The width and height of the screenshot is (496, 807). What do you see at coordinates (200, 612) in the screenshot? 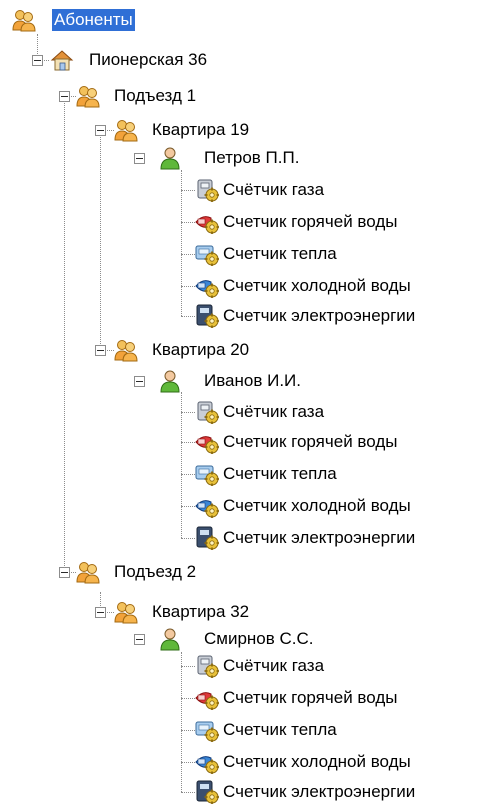
I see `tree-node-label: Квартира 32` at bounding box center [200, 612].